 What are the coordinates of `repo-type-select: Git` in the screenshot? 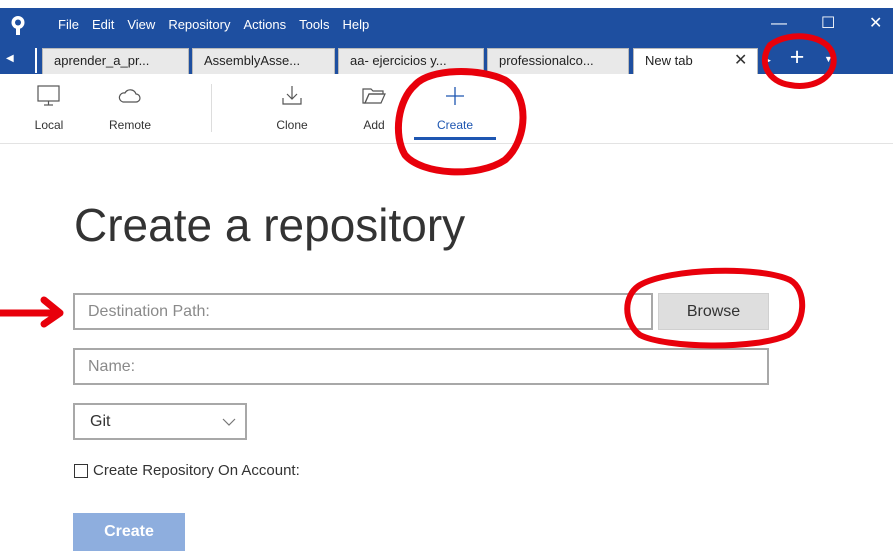 It's located at (160, 421).